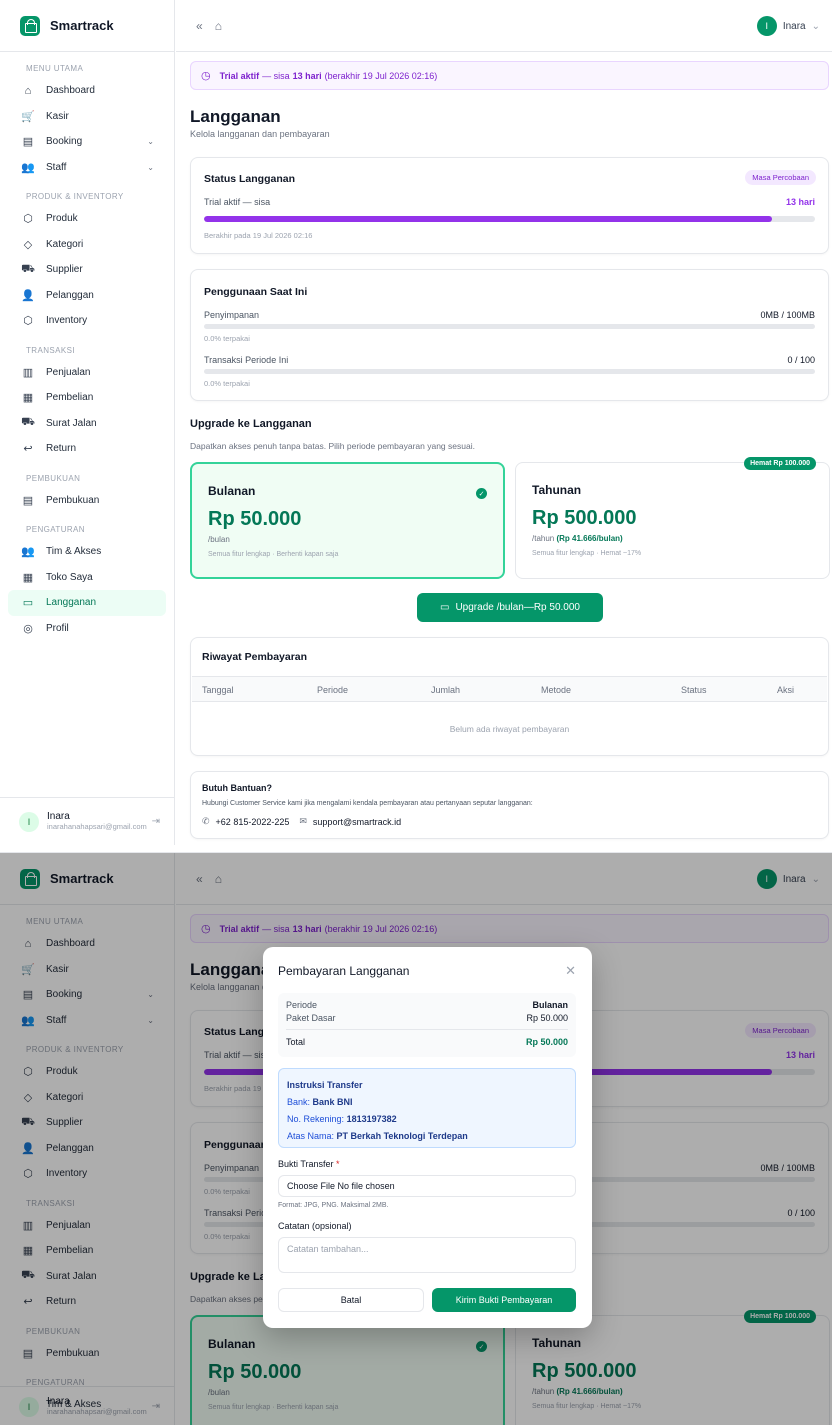  What do you see at coordinates (557, 490) in the screenshot?
I see `plan-yearly-name: Tahunan` at bounding box center [557, 490].